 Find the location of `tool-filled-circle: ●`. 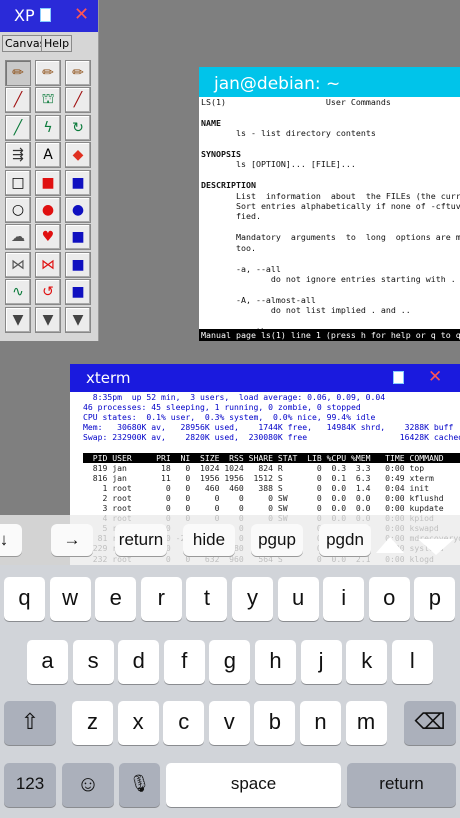

tool-filled-circle: ● is located at coordinates (48, 210).